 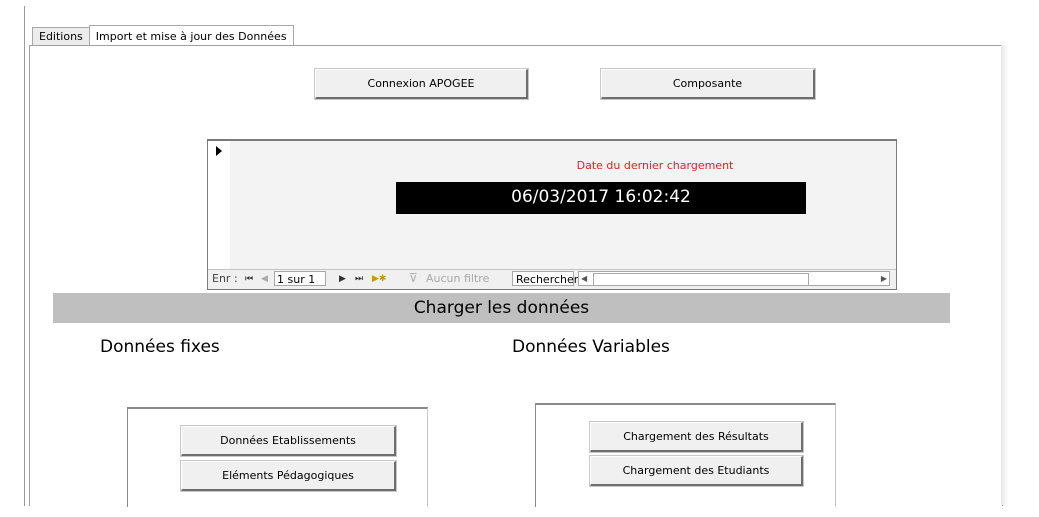 What do you see at coordinates (685, 455) in the screenshot?
I see `variable-data-group` at bounding box center [685, 455].